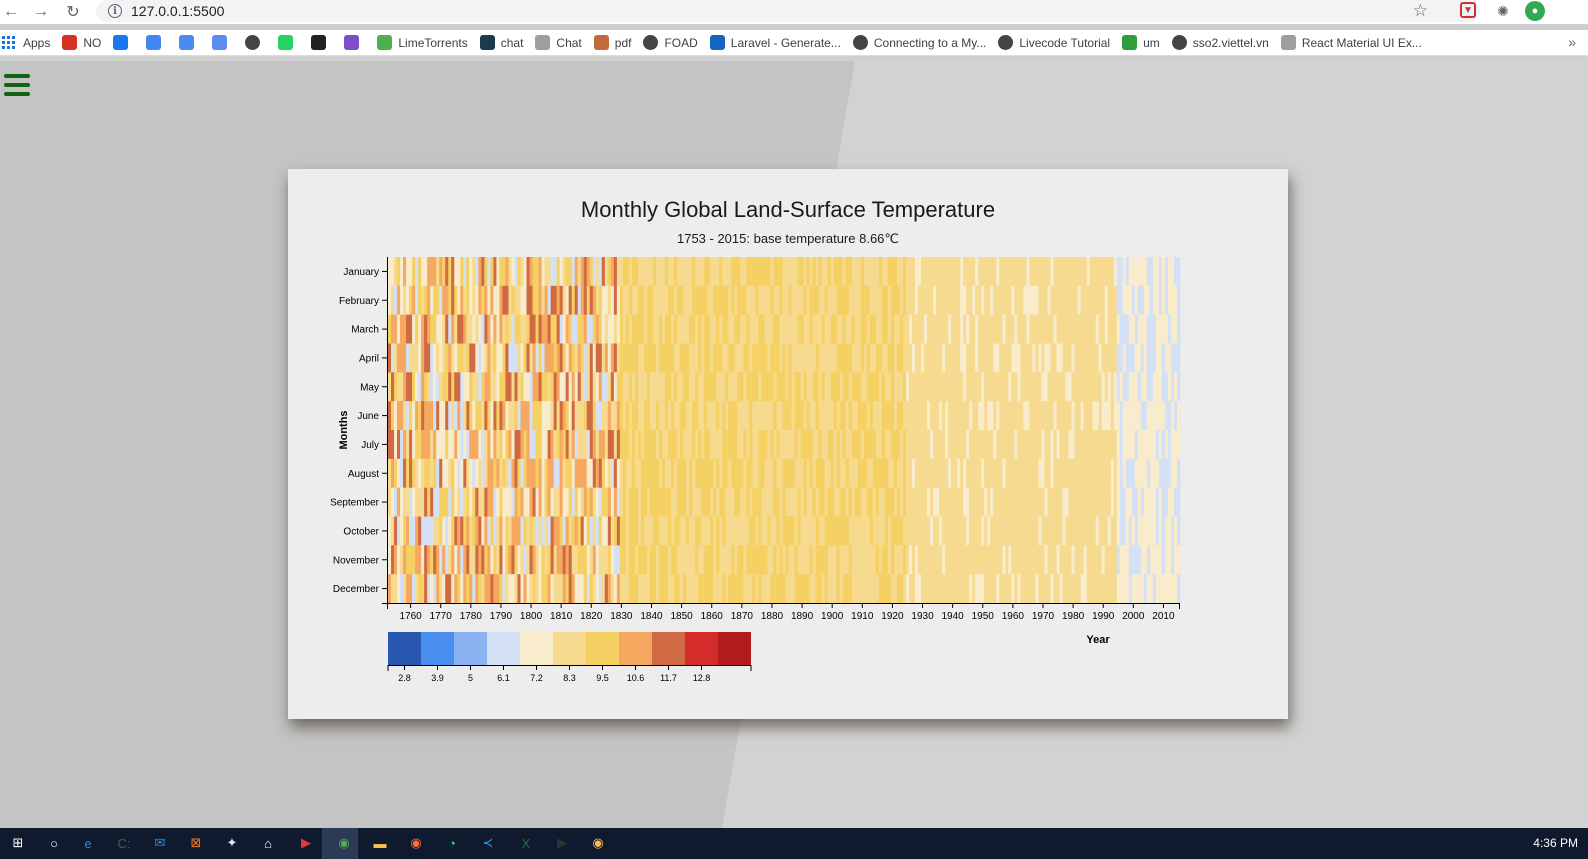 This screenshot has height=859, width=1588. Describe the element at coordinates (11, 12) in the screenshot. I see `back-icon: ←` at that location.